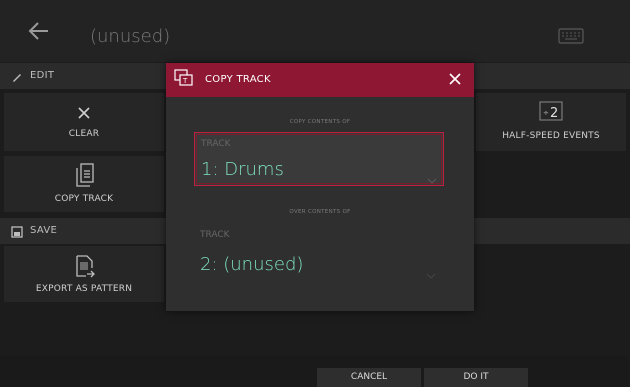 The width and height of the screenshot is (630, 387). Describe the element at coordinates (315, 371) in the screenshot. I see `footer-bar` at that location.